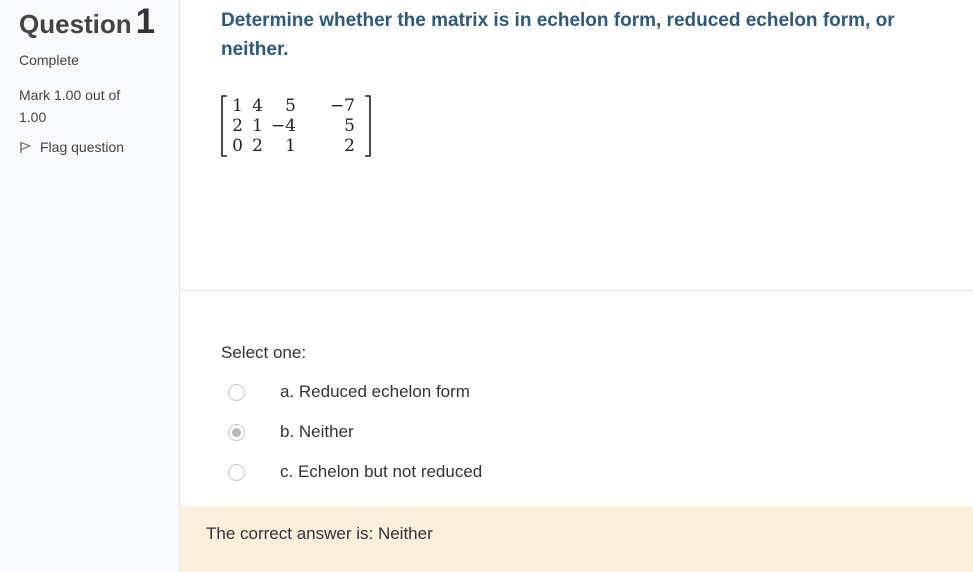  Describe the element at coordinates (581, 392) in the screenshot. I see `answer-option: a. Reduced echelon form` at that location.